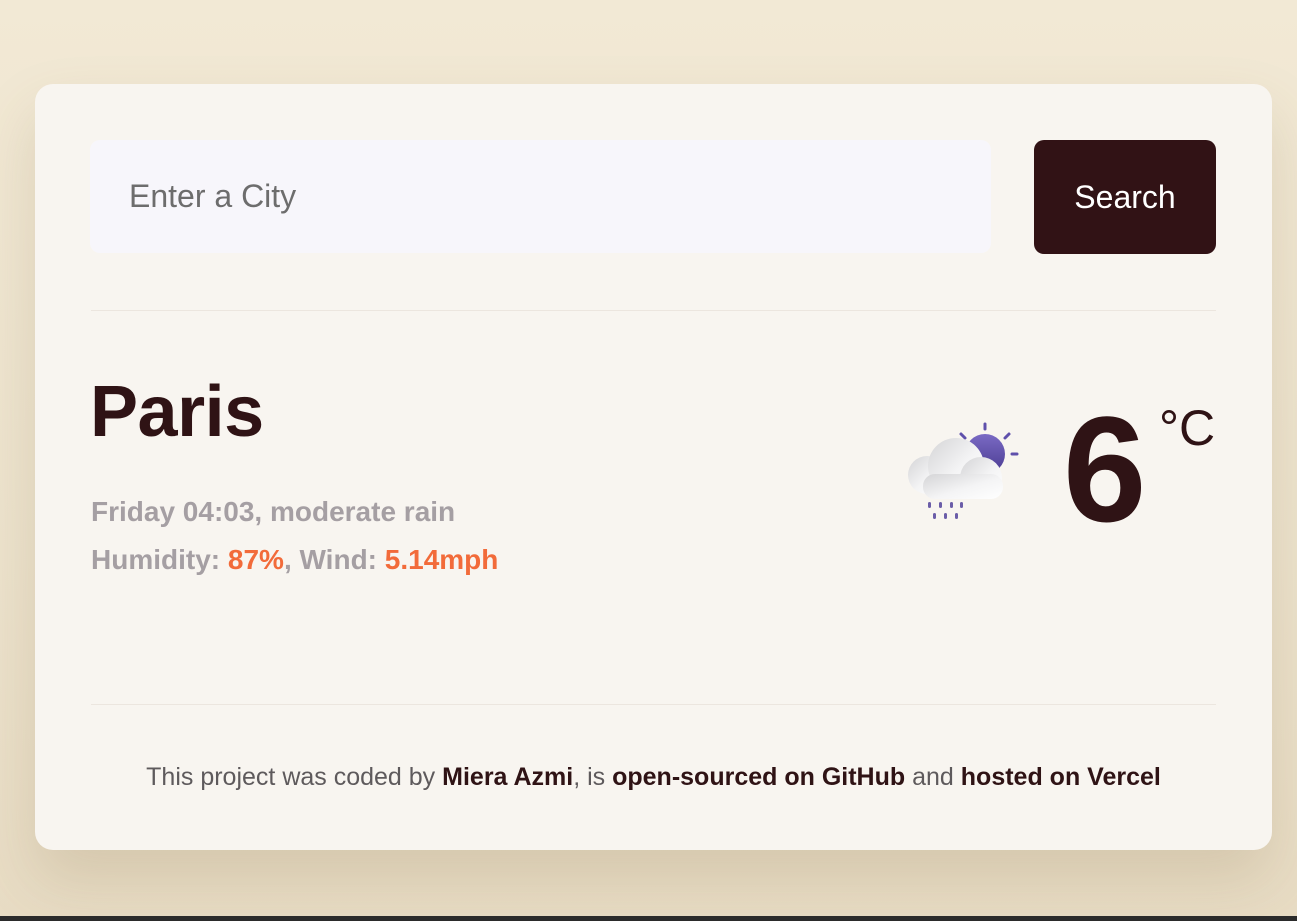  What do you see at coordinates (653, 704) in the screenshot?
I see `bottom-divider` at bounding box center [653, 704].